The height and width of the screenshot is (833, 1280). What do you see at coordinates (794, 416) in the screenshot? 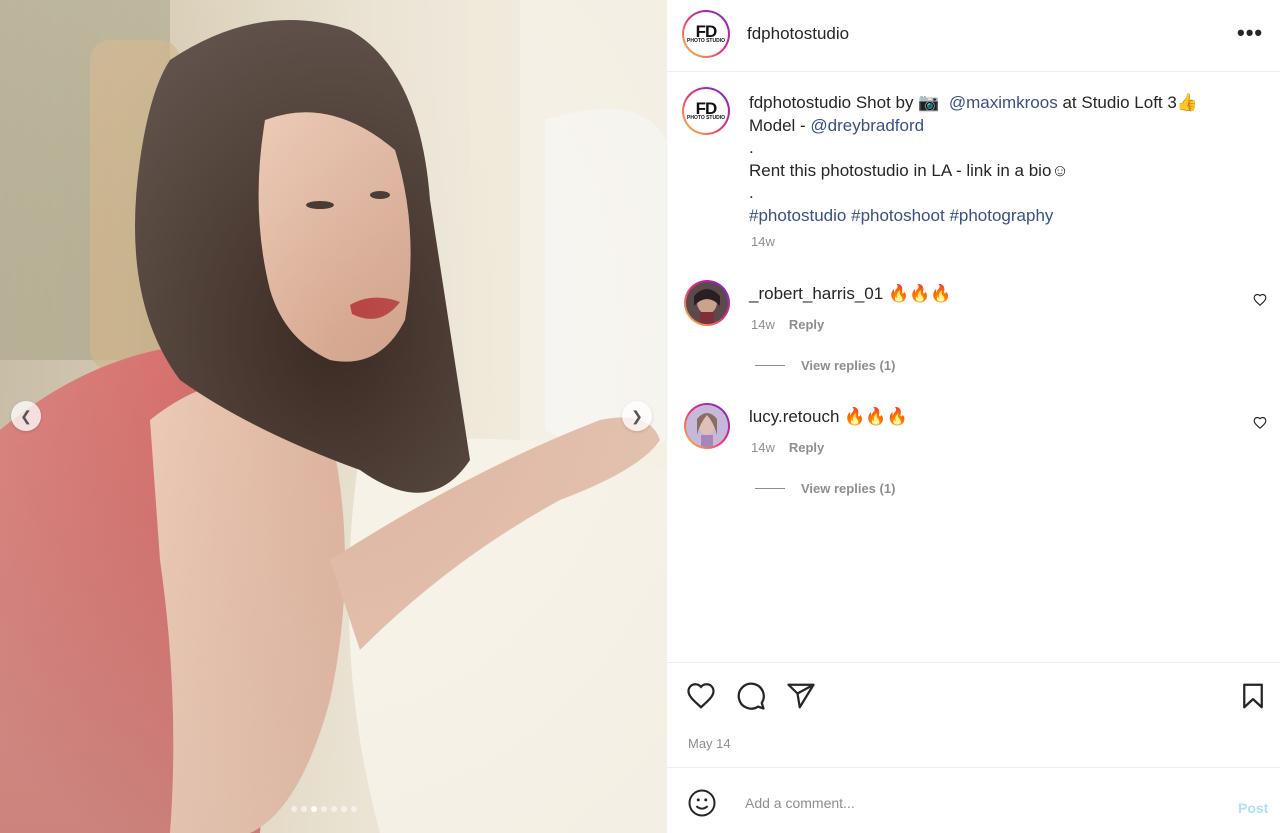
I see `comment-username: lucy.retouch` at bounding box center [794, 416].